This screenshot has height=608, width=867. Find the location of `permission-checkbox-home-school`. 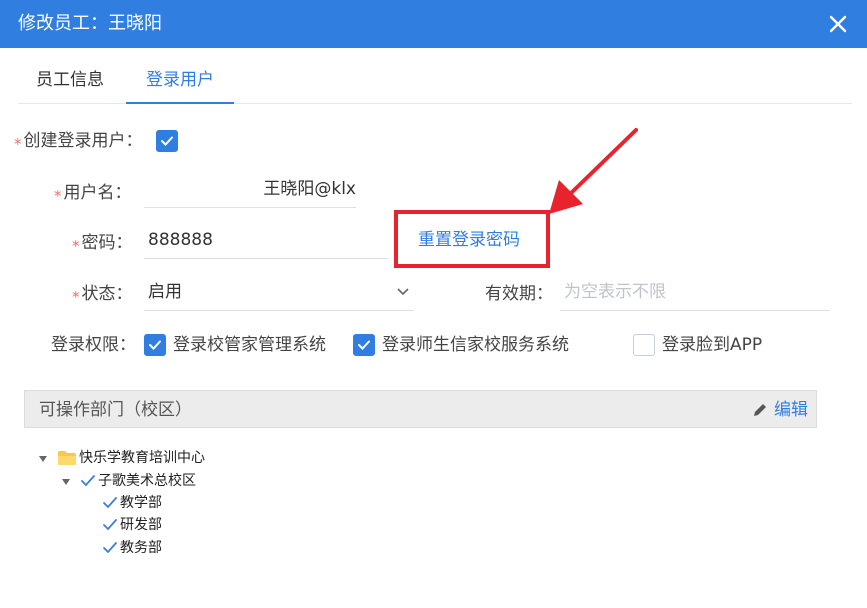

permission-checkbox-home-school is located at coordinates (364, 345).